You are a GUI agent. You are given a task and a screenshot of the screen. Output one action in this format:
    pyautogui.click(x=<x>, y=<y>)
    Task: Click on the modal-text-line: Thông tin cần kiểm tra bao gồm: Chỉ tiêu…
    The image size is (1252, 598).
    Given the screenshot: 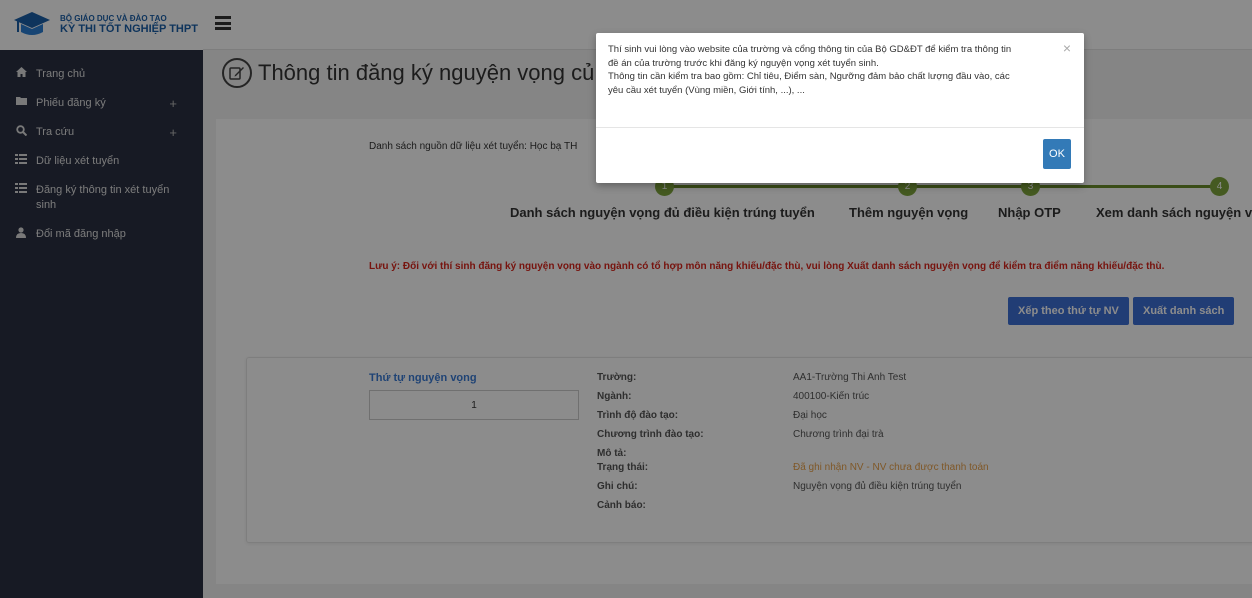 What is the action you would take?
    pyautogui.click(x=809, y=76)
    